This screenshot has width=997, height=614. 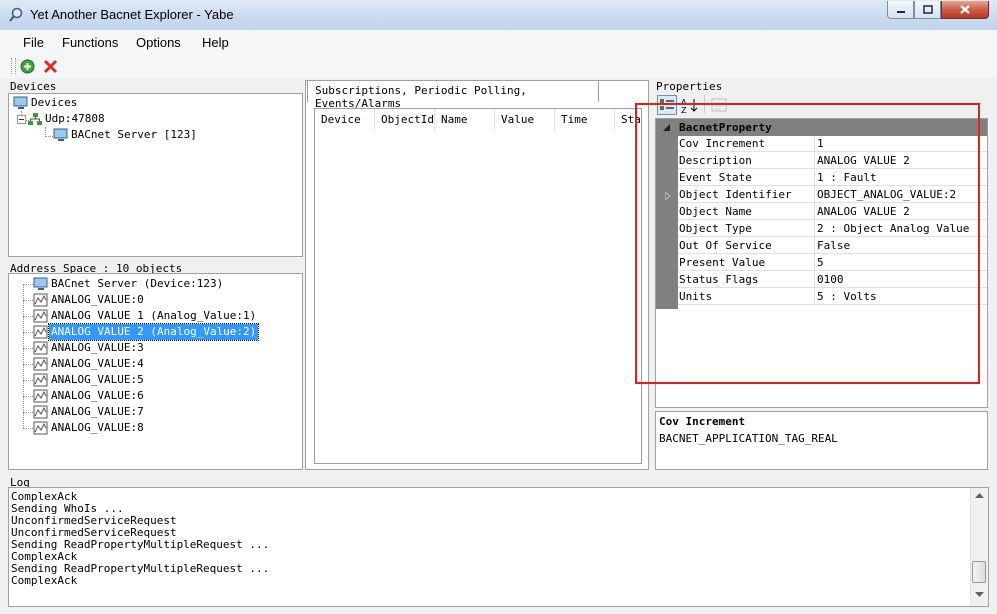 I want to click on collapse-icon, so click(x=21, y=119).